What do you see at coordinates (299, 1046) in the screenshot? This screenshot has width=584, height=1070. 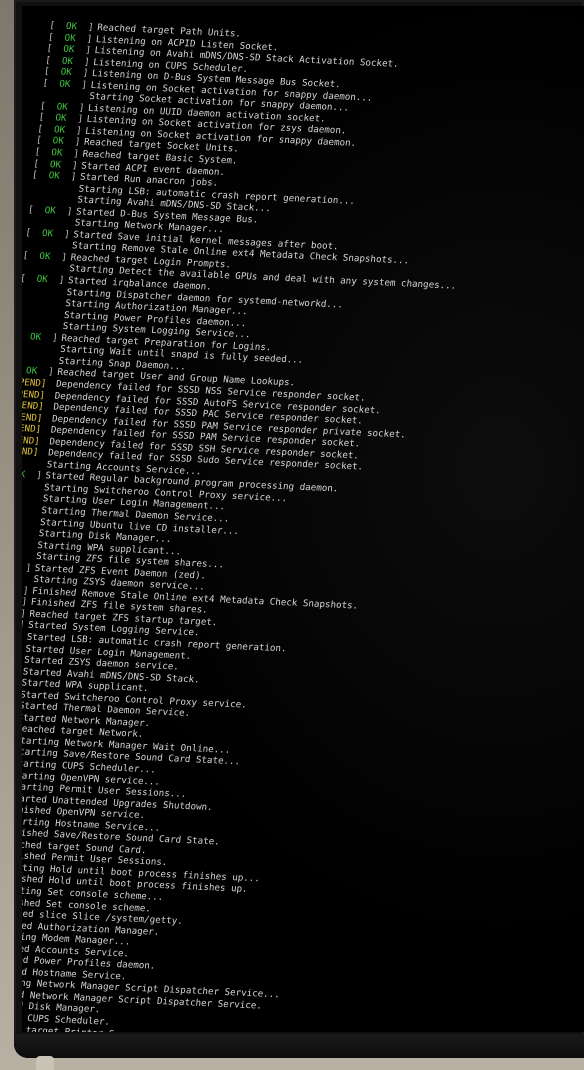 I see `monitor-bezel` at bounding box center [299, 1046].